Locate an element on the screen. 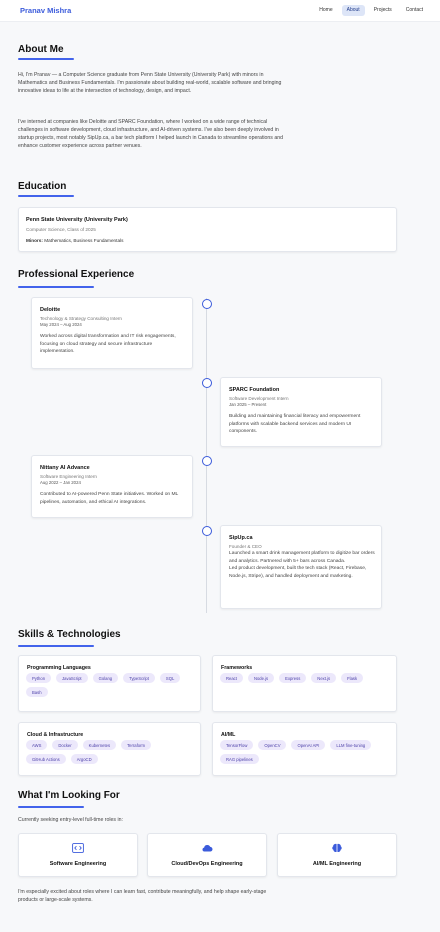  skill-chip: LLM fine-tuning is located at coordinates (351, 745).